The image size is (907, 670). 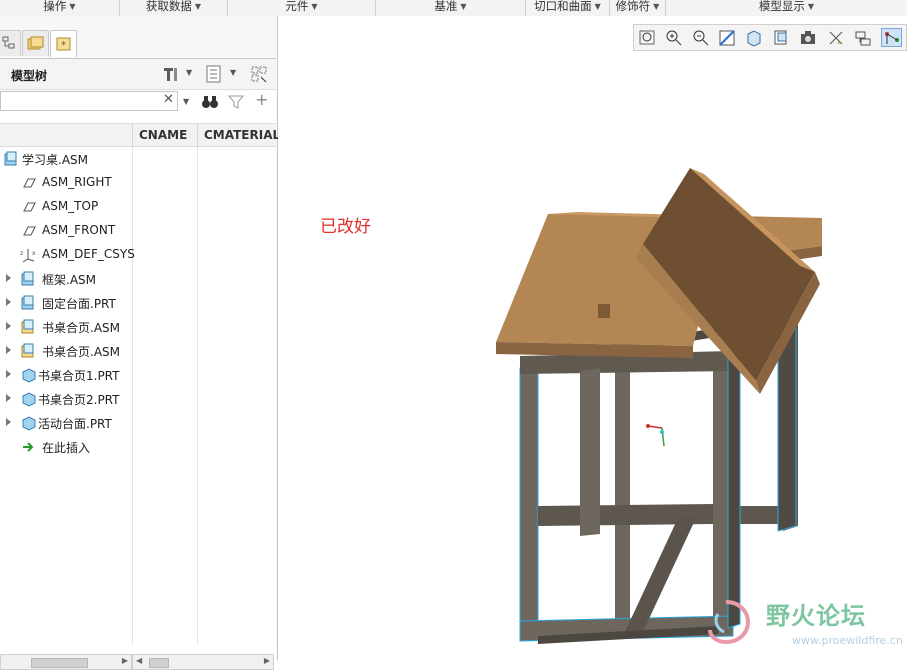 I want to click on tab-folder-browser, so click(x=35, y=43).